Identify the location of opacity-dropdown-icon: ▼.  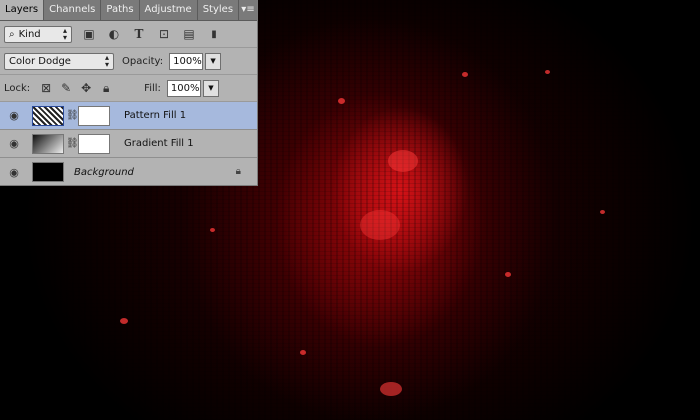
(213, 61).